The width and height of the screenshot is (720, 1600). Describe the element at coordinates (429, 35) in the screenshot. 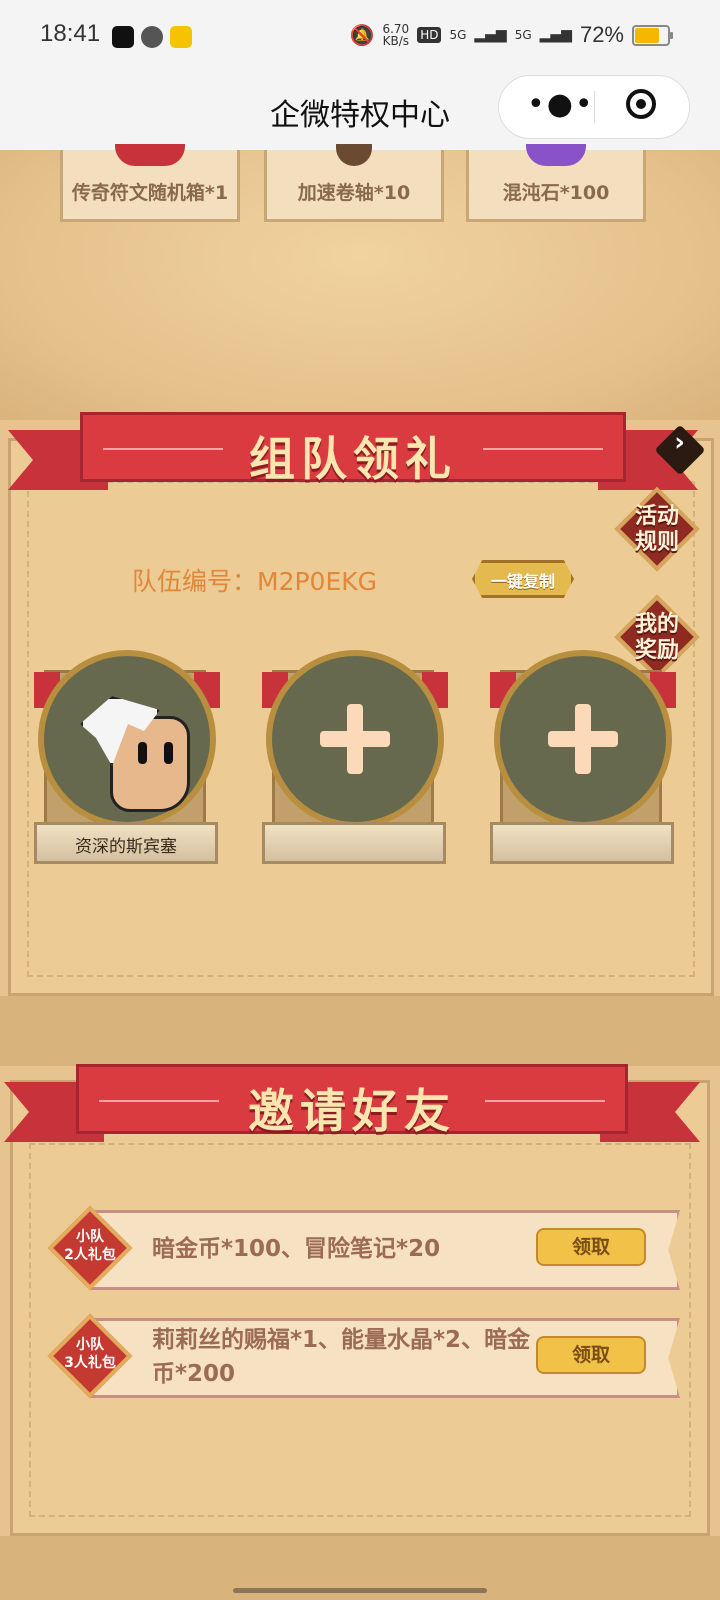

I see `hd-badge: HD` at that location.